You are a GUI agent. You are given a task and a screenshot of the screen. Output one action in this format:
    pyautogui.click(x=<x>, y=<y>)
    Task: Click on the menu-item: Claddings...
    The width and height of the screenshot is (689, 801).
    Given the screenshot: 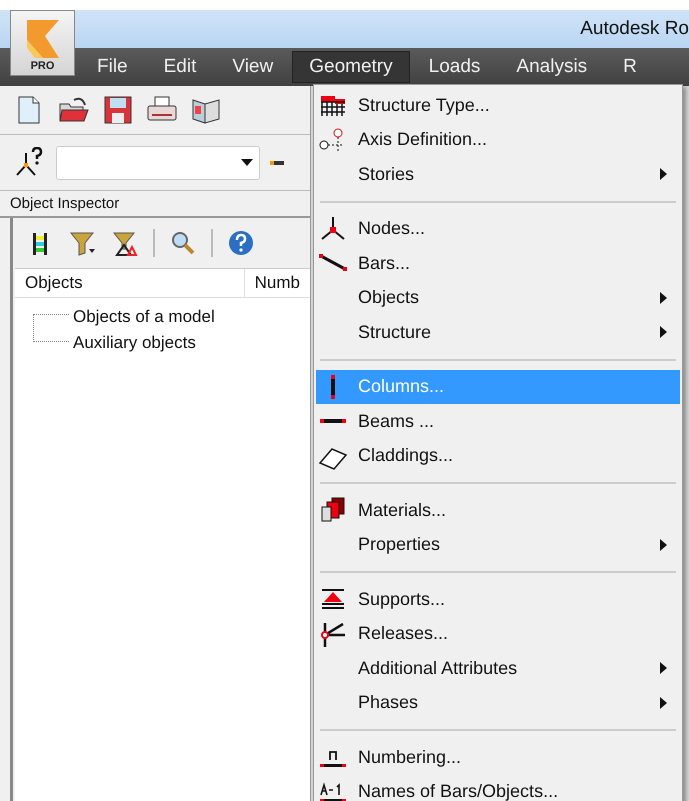 What is the action you would take?
    pyautogui.click(x=498, y=455)
    